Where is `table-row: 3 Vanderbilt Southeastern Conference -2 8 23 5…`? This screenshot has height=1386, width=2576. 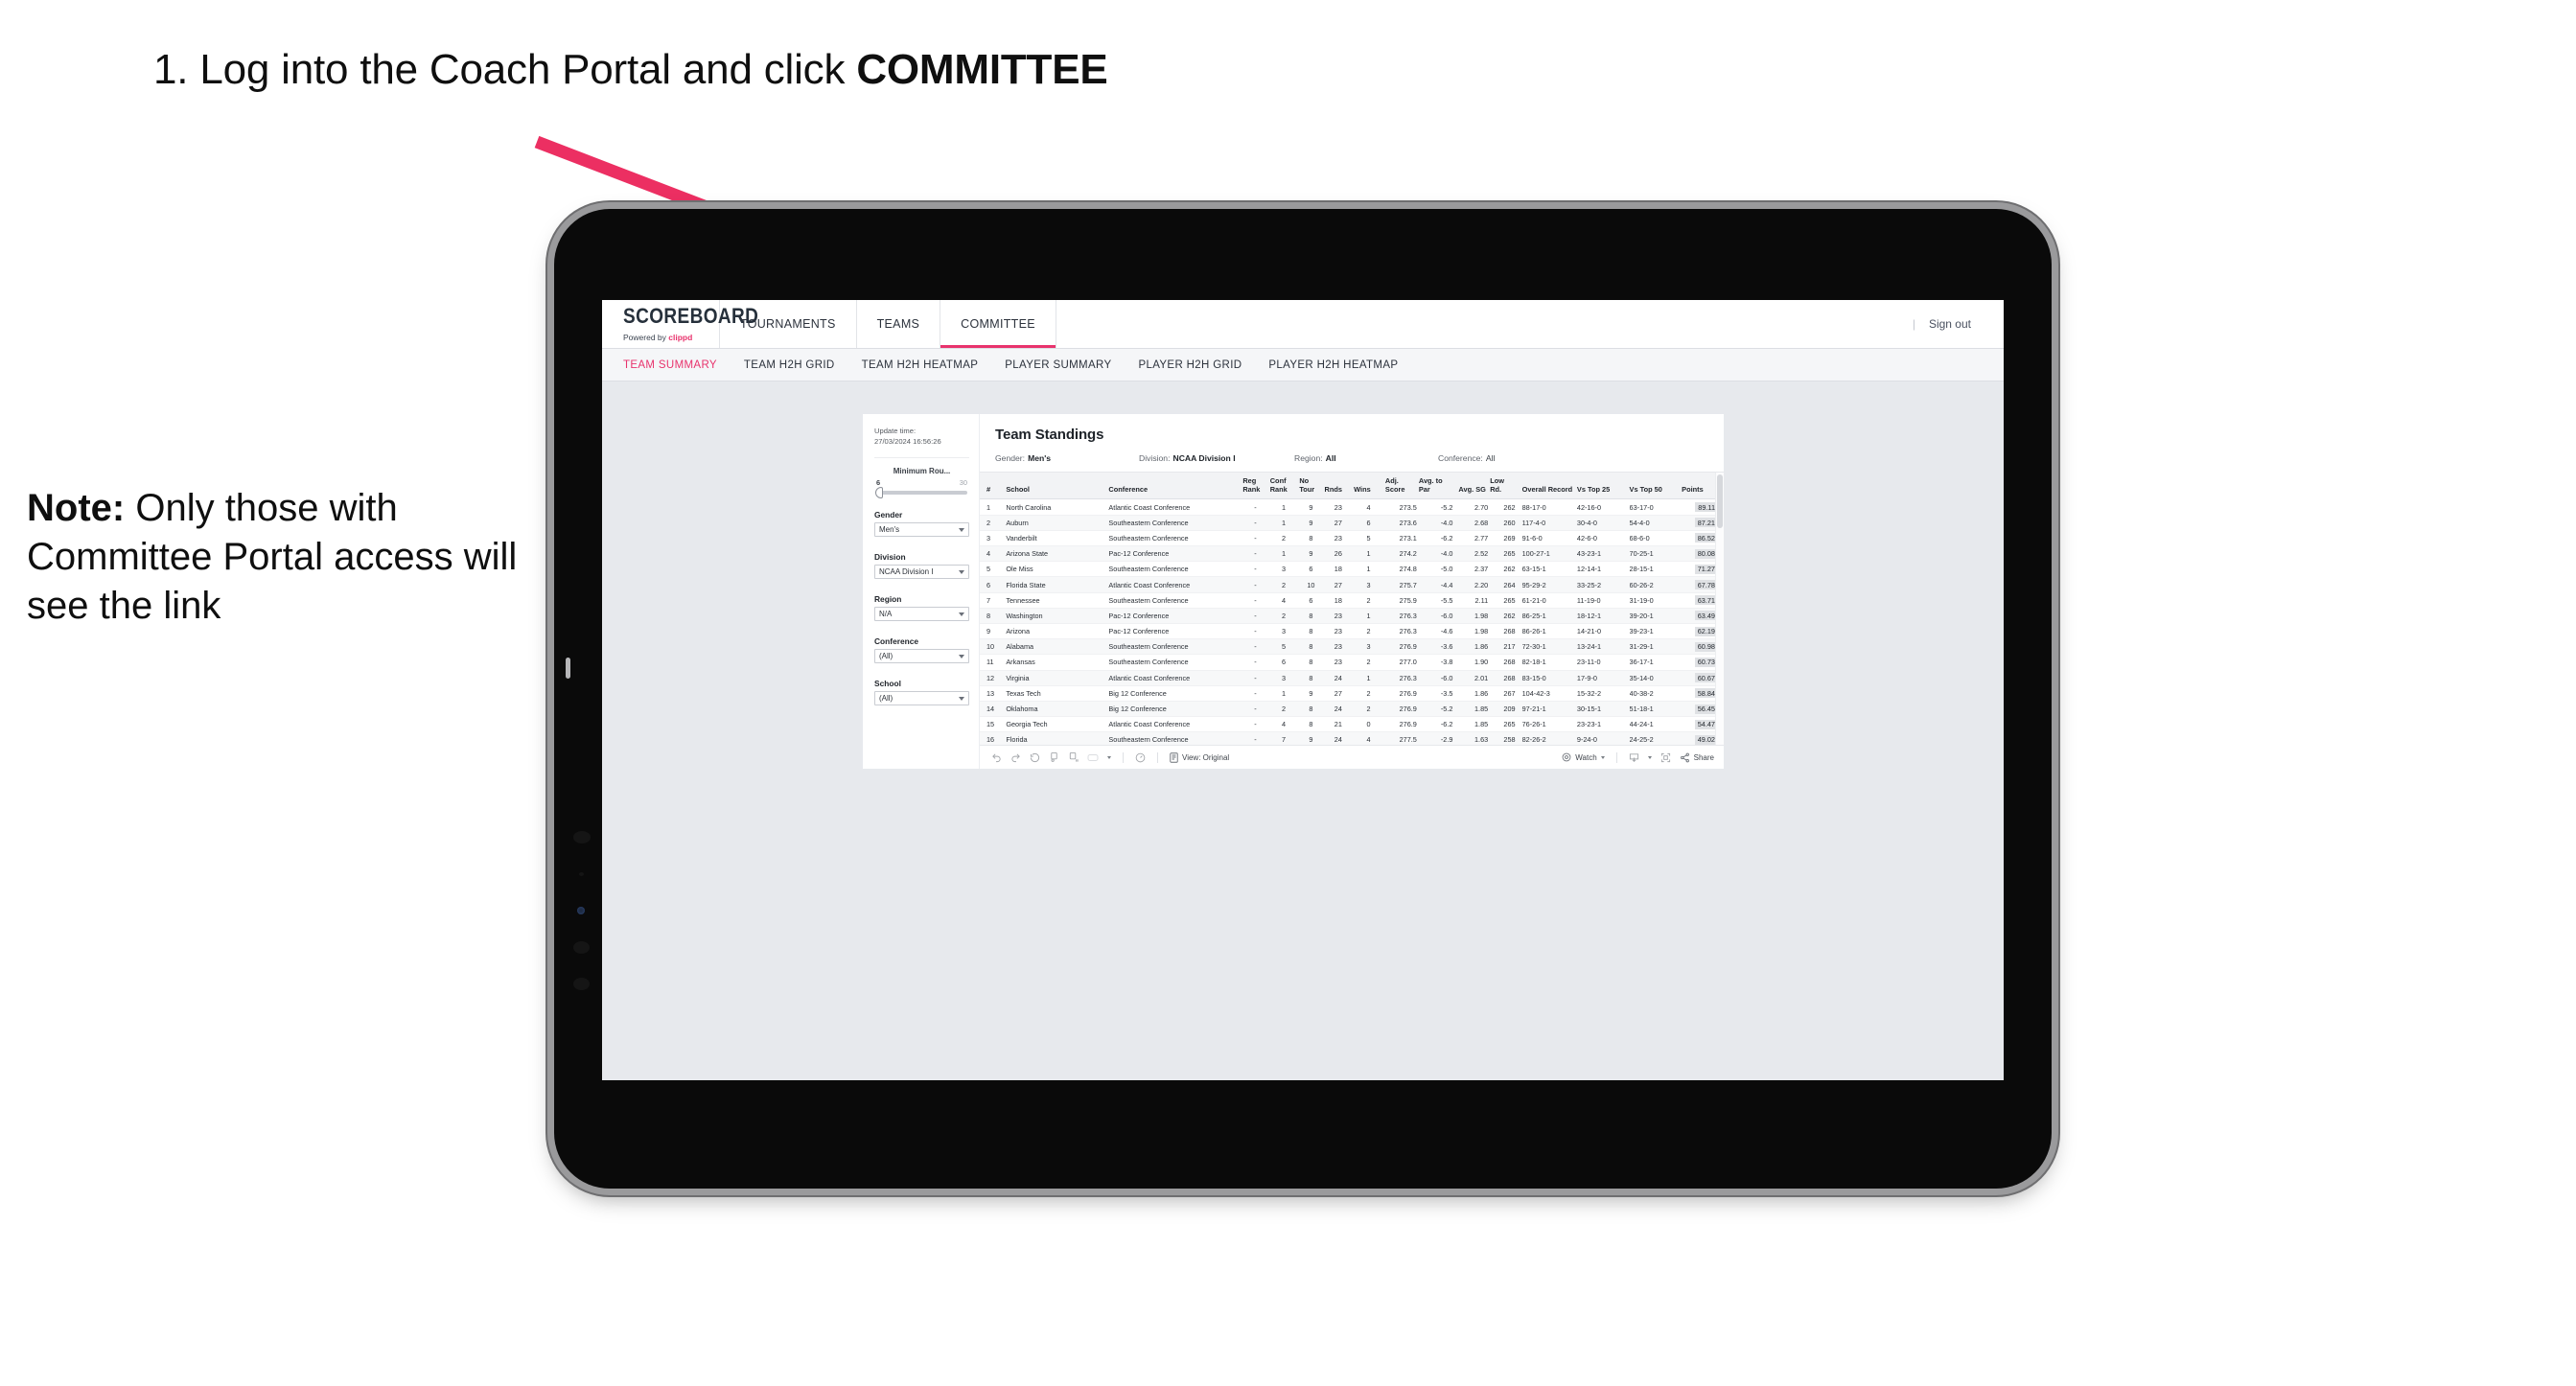 table-row: 3 Vanderbilt Southeastern Conference -2 8 23 5… is located at coordinates (1352, 539).